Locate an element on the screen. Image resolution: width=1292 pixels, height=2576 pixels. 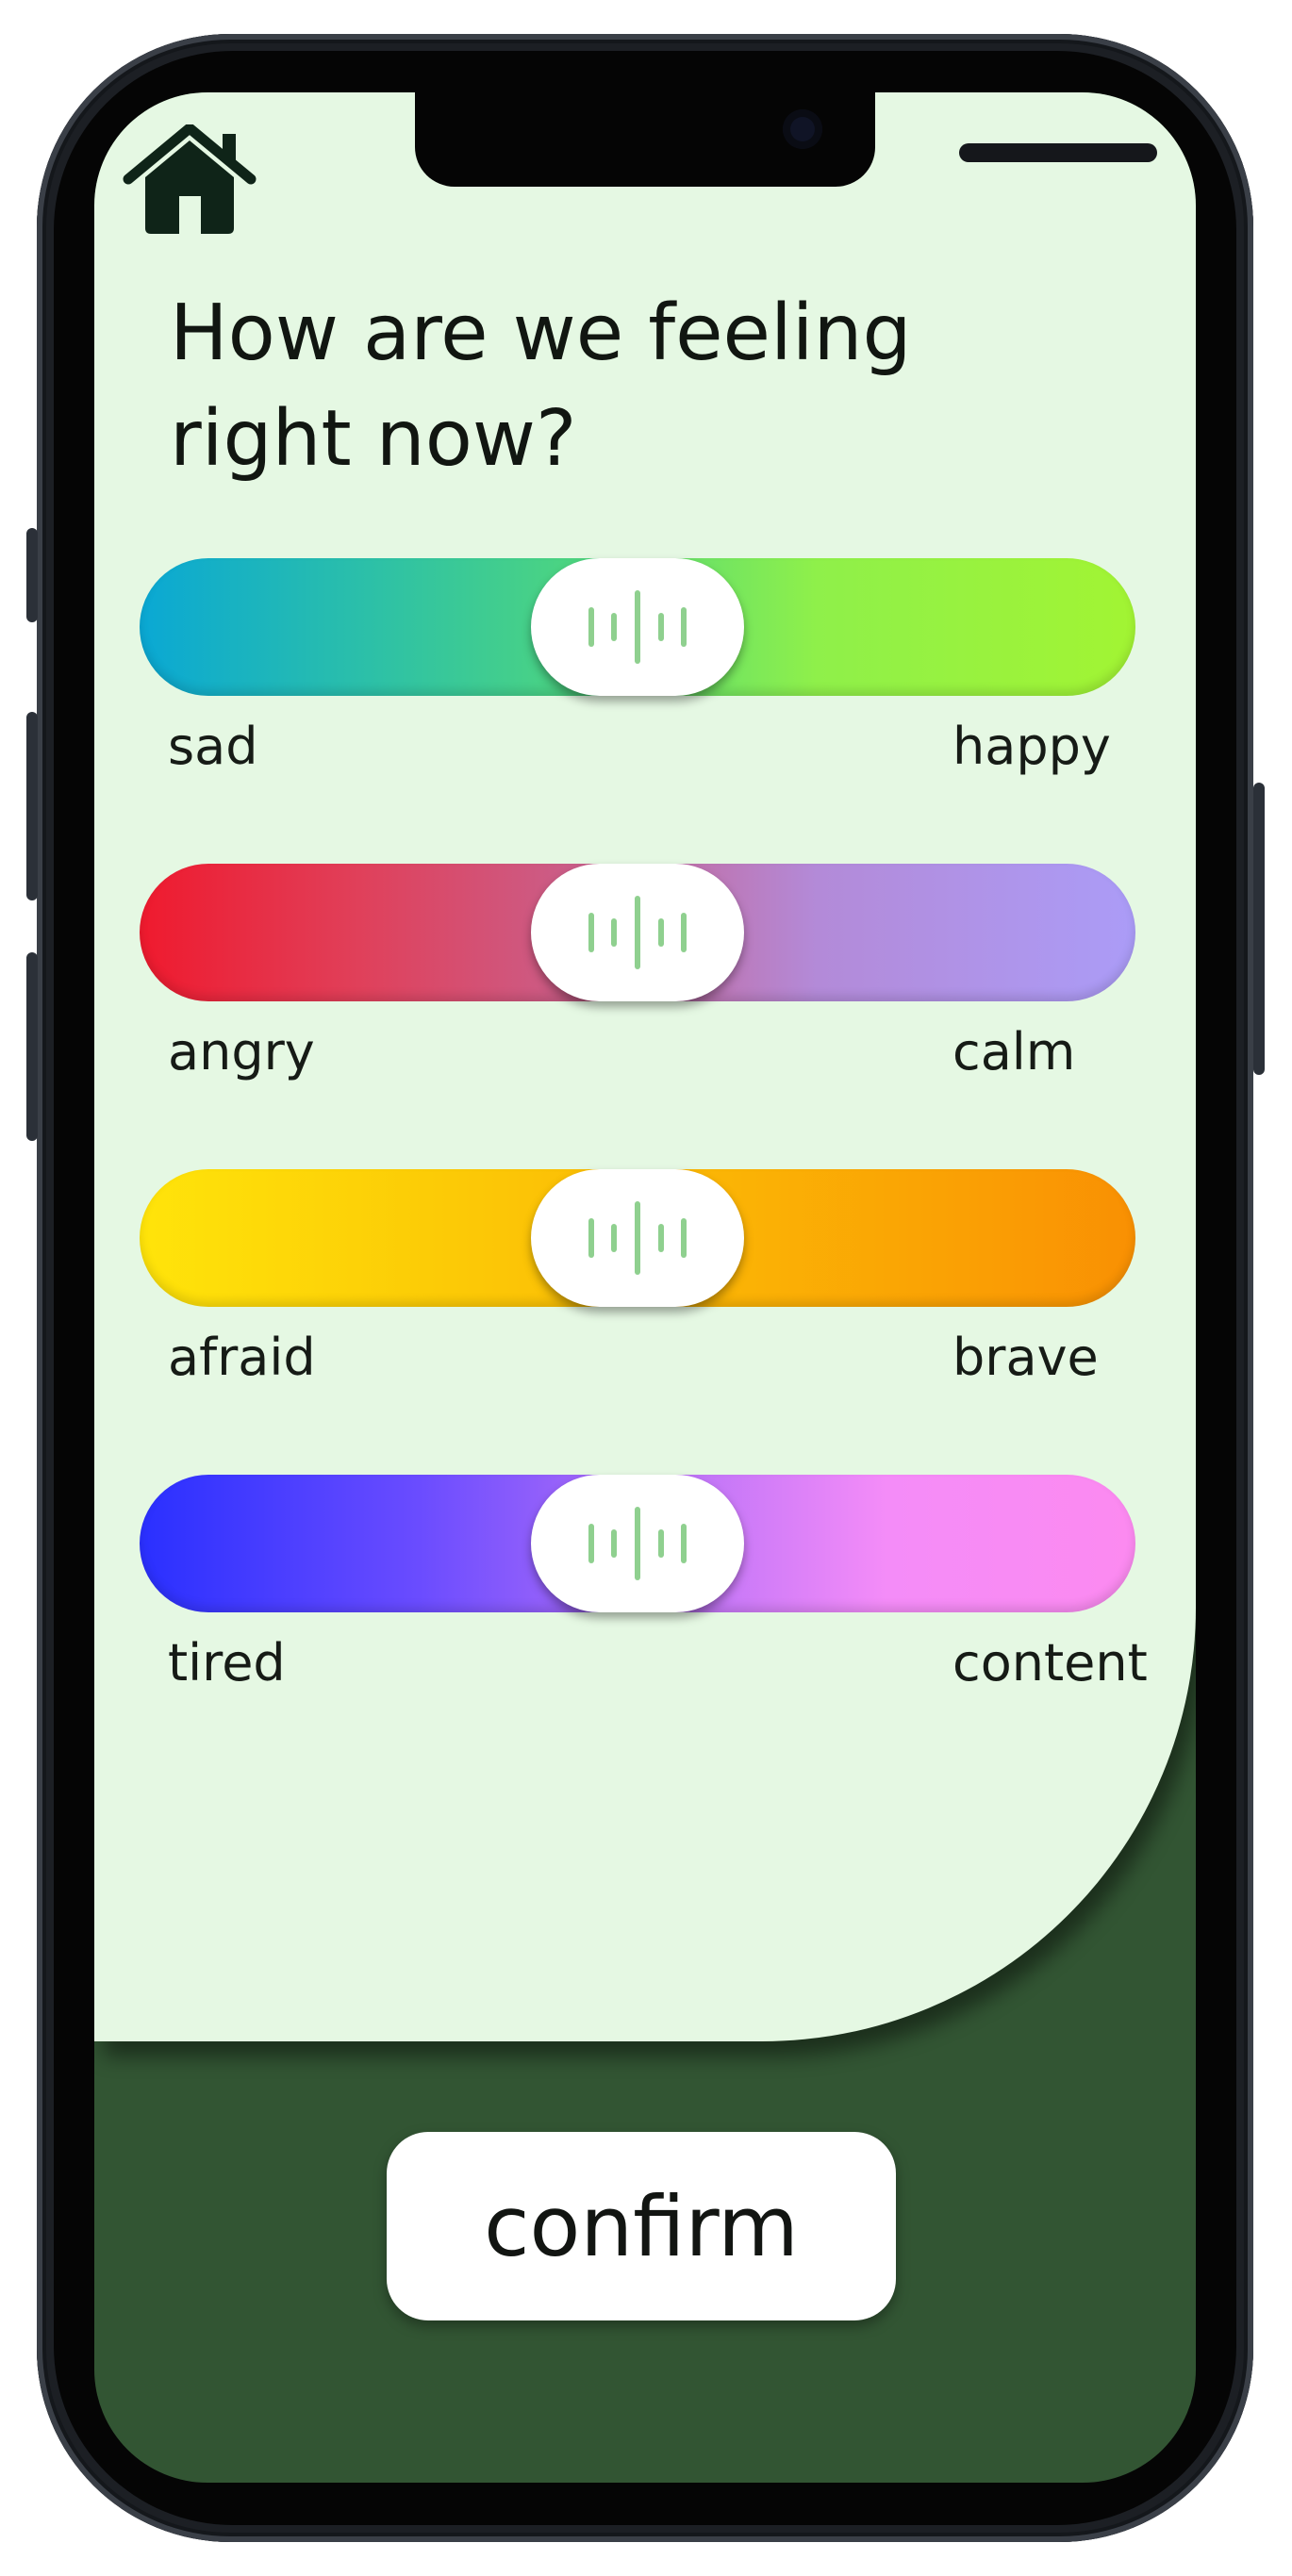
slider-label-left: afraid is located at coordinates (242, 1357).